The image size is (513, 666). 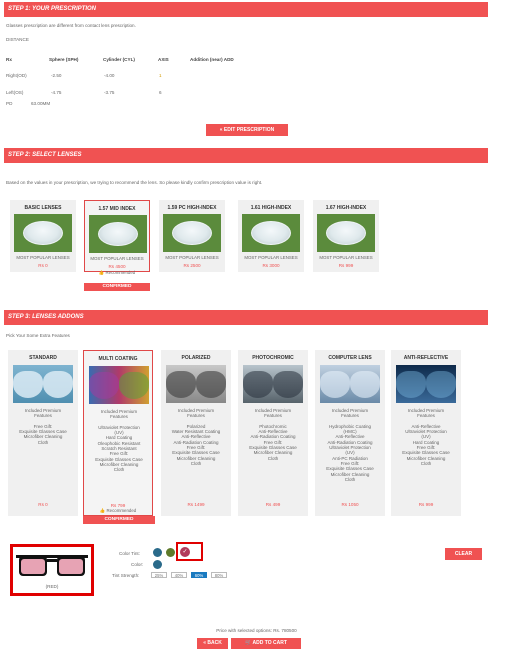 What do you see at coordinates (56, 92) in the screenshot?
I see `rx-left-sph: -4.75` at bounding box center [56, 92].